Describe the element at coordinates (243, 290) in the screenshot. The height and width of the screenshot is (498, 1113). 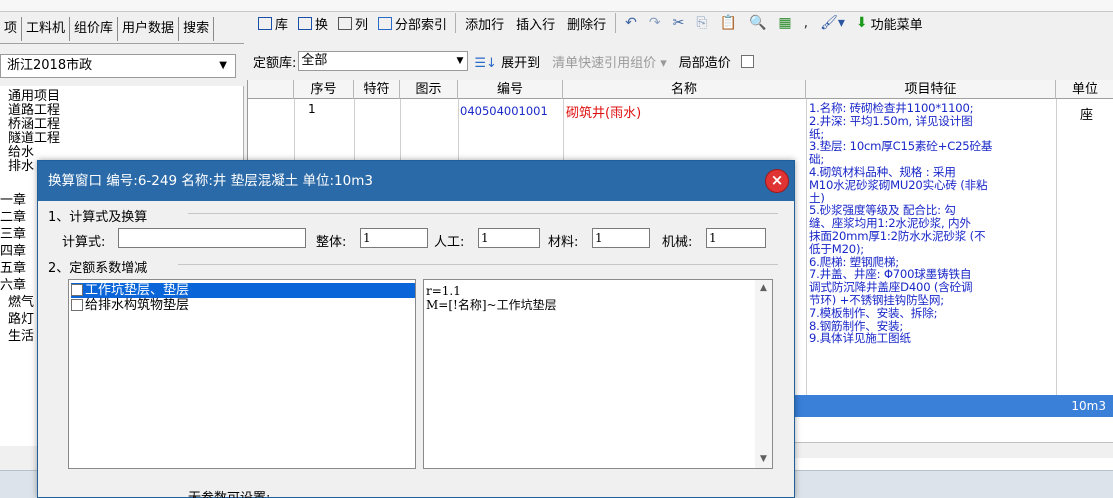
I see `factor-item: 工作坑垫层、垫层` at that location.